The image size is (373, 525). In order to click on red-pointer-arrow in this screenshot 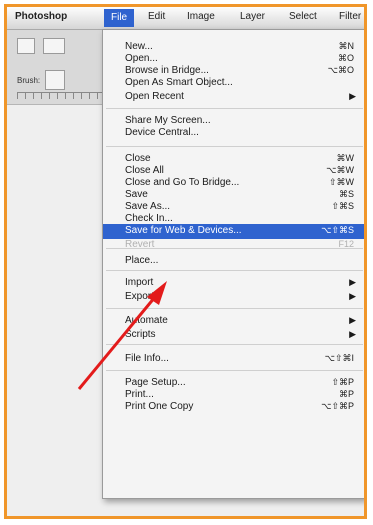, I will do `click(122, 335)`.